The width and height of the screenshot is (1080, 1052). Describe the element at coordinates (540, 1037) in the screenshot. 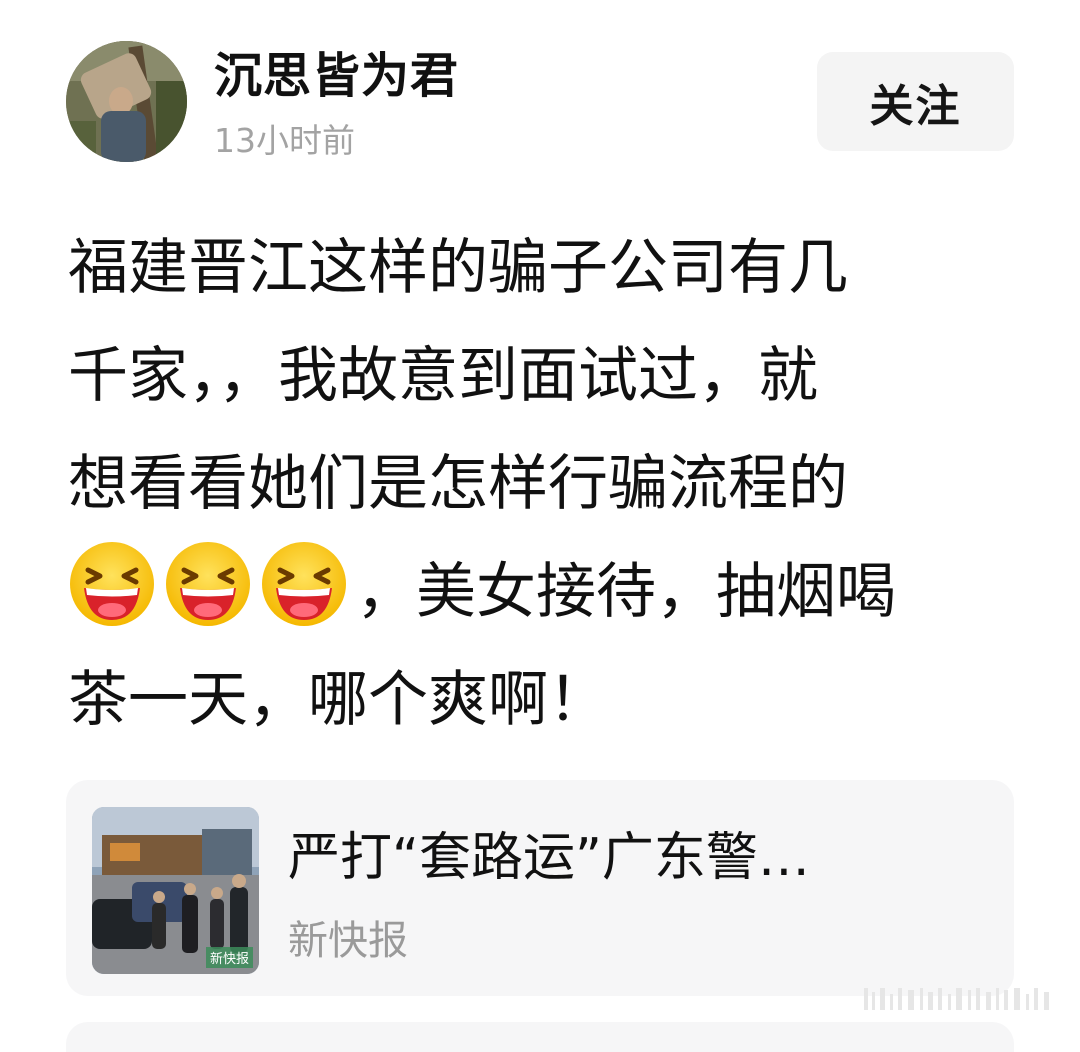

I see `next-card-edge` at that location.